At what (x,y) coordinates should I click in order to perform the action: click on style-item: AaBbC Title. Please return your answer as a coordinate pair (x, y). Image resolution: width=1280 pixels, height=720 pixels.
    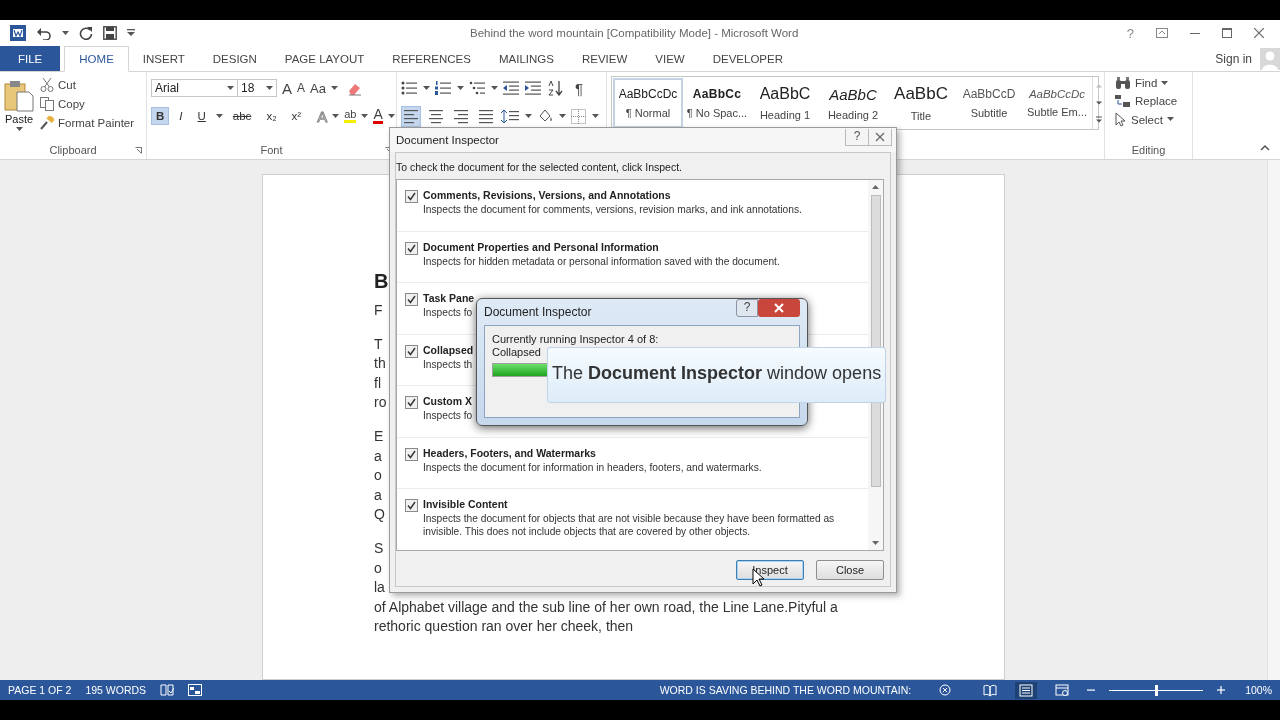
    Looking at the image, I should click on (921, 103).